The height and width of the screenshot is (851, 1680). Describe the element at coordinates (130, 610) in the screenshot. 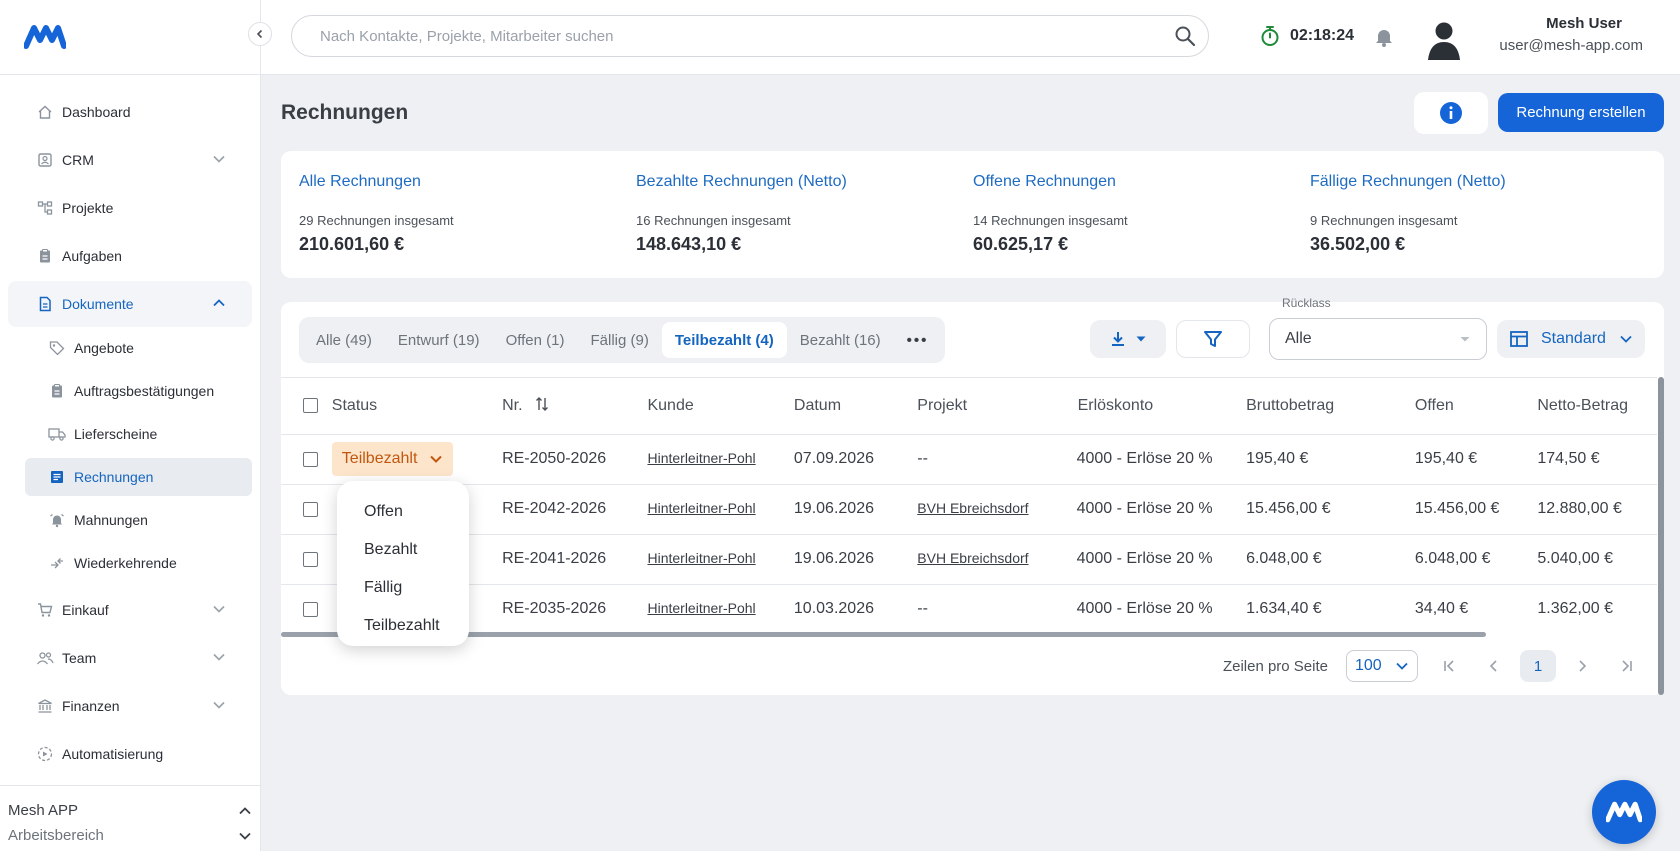

I see `sidebar-item-einkauf: Einkauf` at that location.